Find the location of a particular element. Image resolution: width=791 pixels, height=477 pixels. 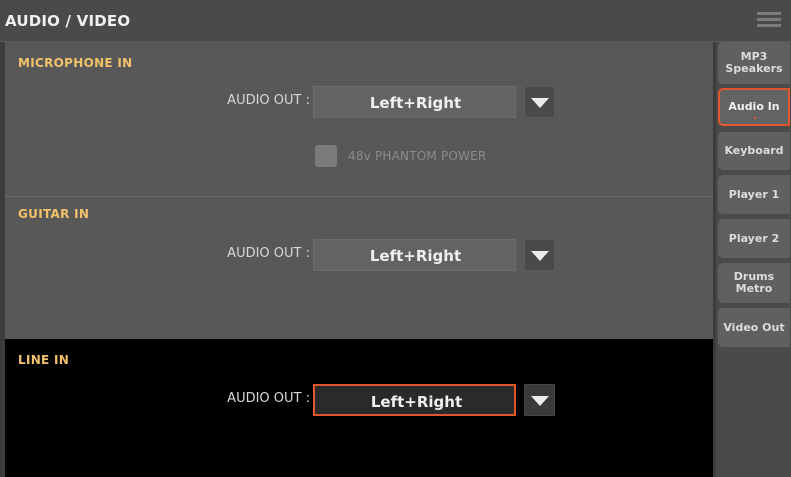

tab-label: Drums Metro is located at coordinates (754, 282).